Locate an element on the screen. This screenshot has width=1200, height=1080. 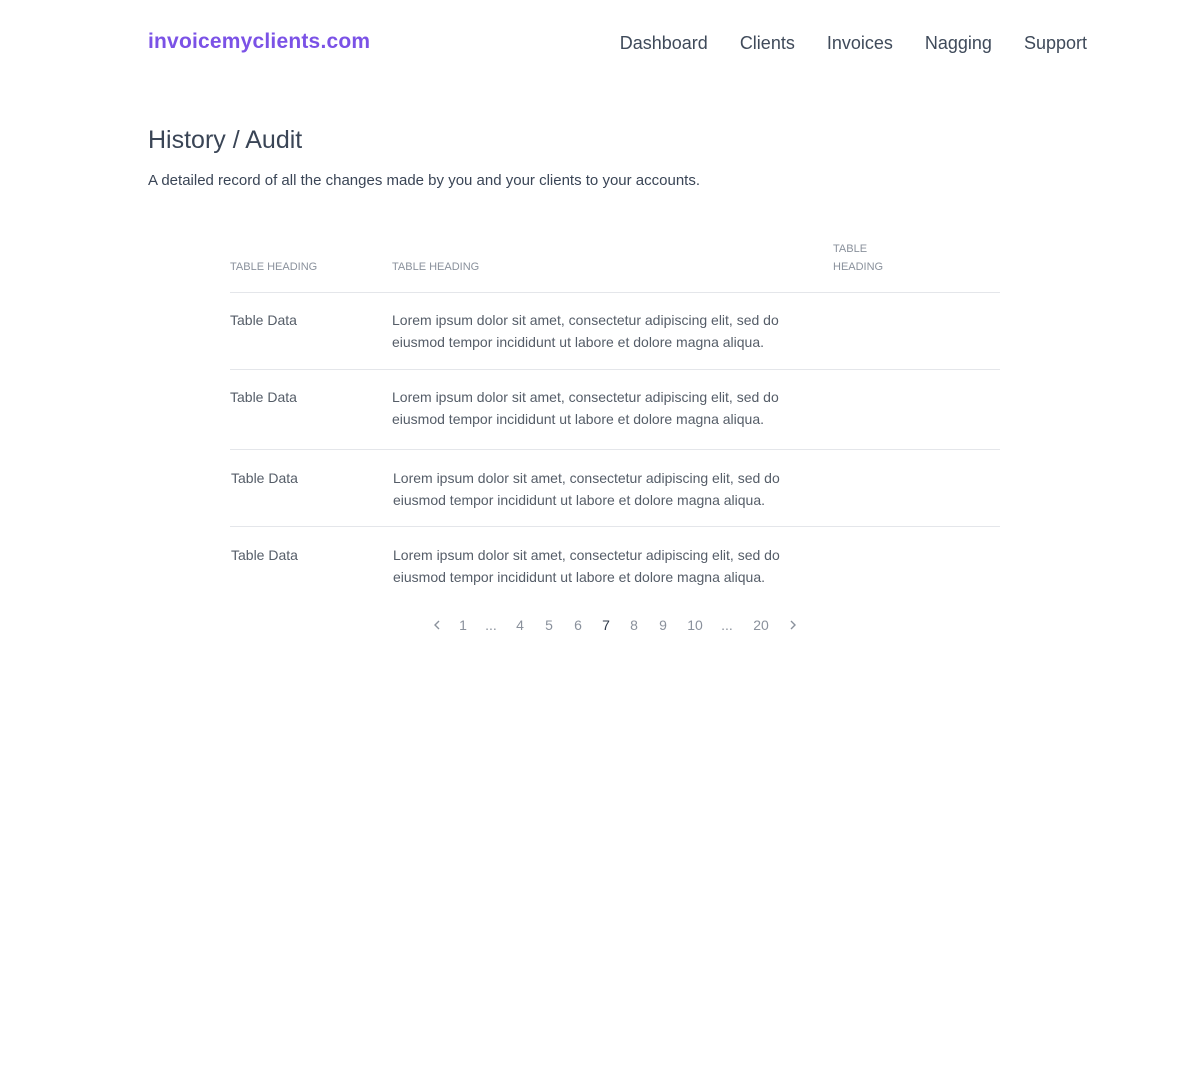
brand-logo: invoicemyclients.com is located at coordinates (259, 42).